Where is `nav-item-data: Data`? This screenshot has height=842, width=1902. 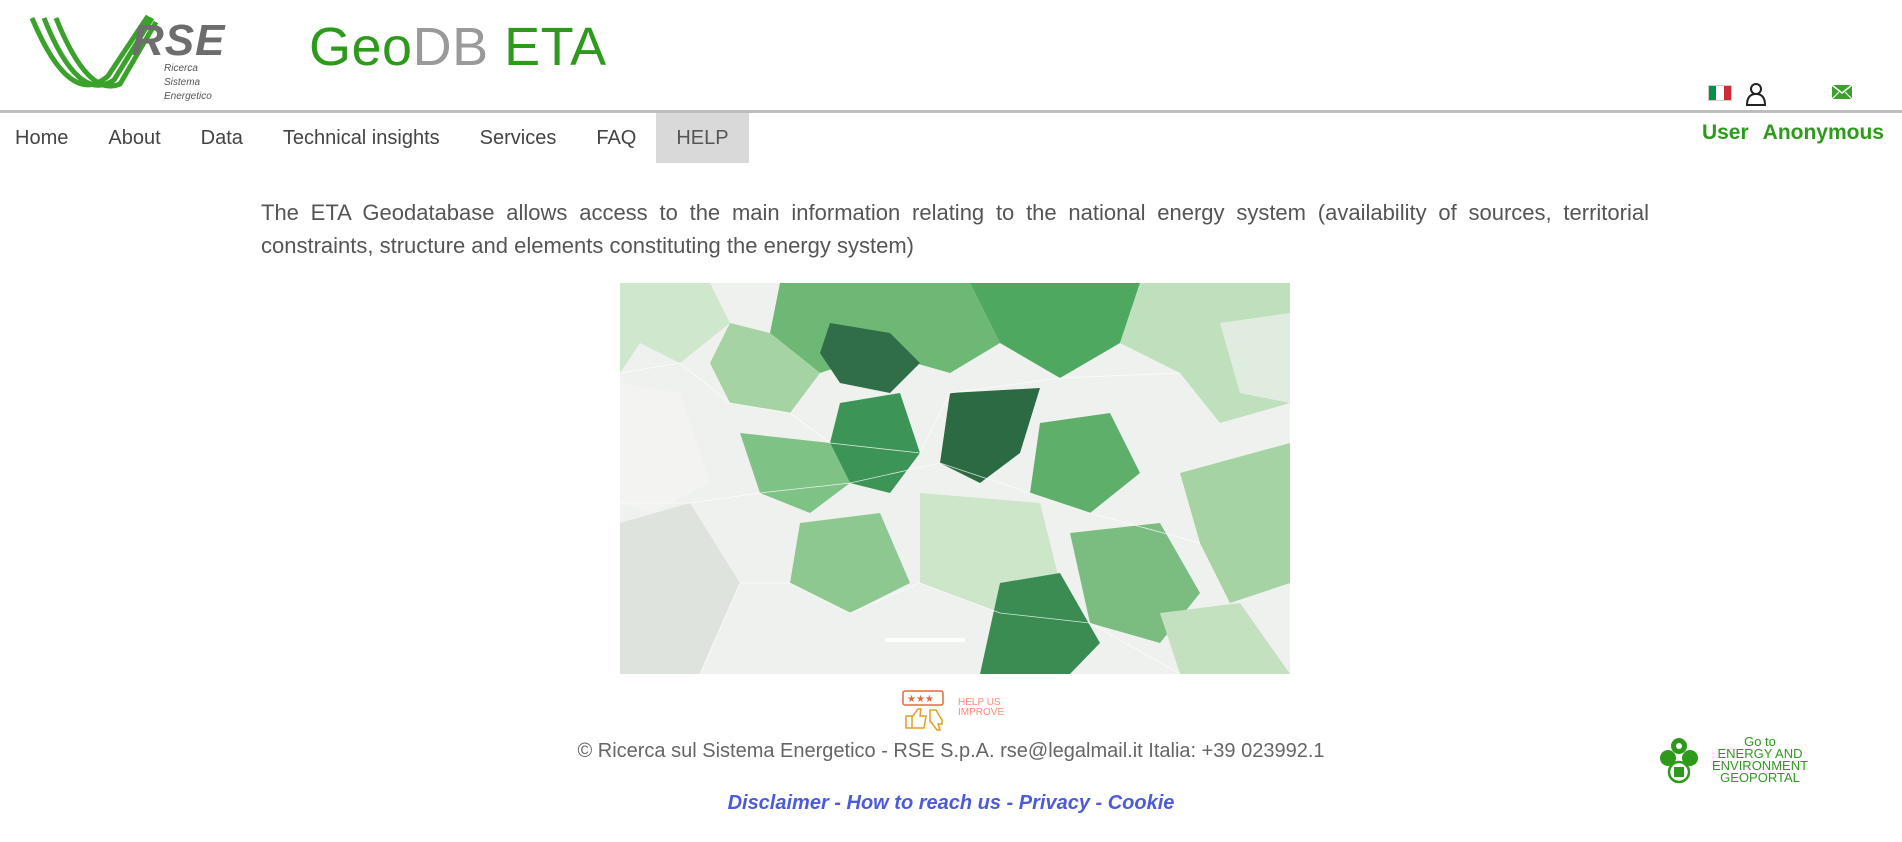
nav-item-data: Data is located at coordinates (222, 138).